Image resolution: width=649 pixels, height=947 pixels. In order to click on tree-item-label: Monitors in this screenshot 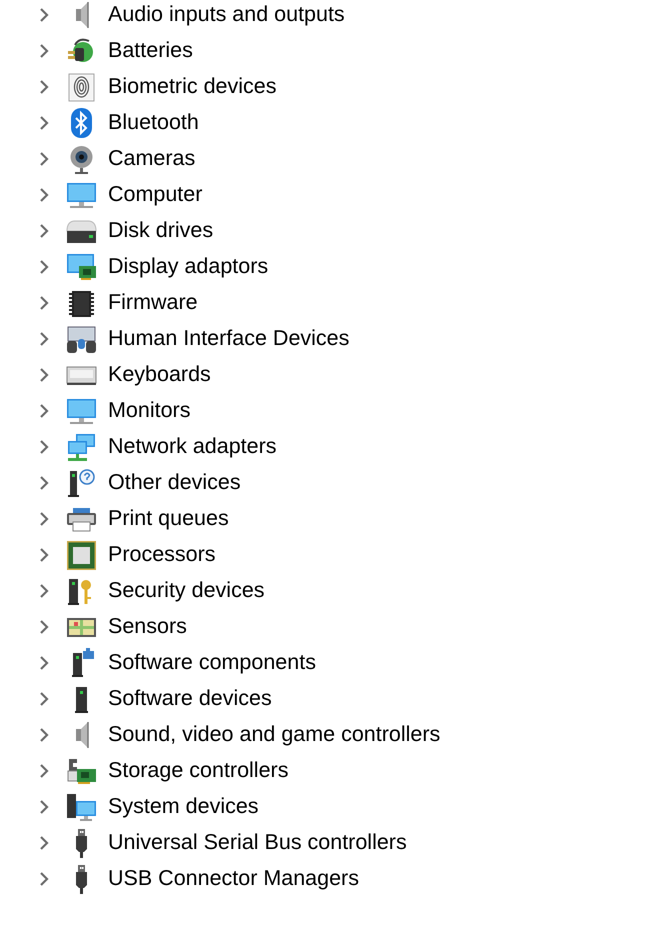, I will do `click(149, 411)`.